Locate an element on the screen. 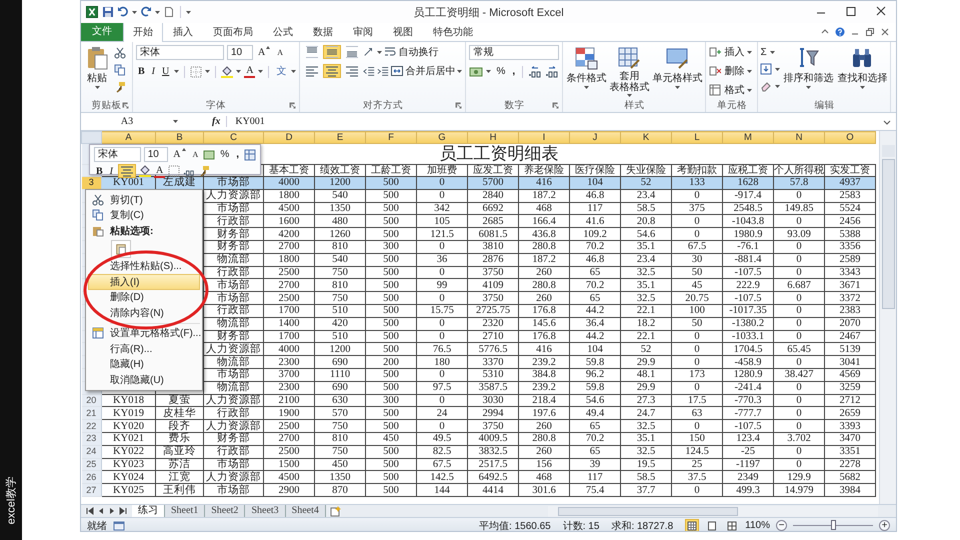 Image resolution: width=960 pixels, height=540 pixels. clear-button is located at coordinates (770, 86).